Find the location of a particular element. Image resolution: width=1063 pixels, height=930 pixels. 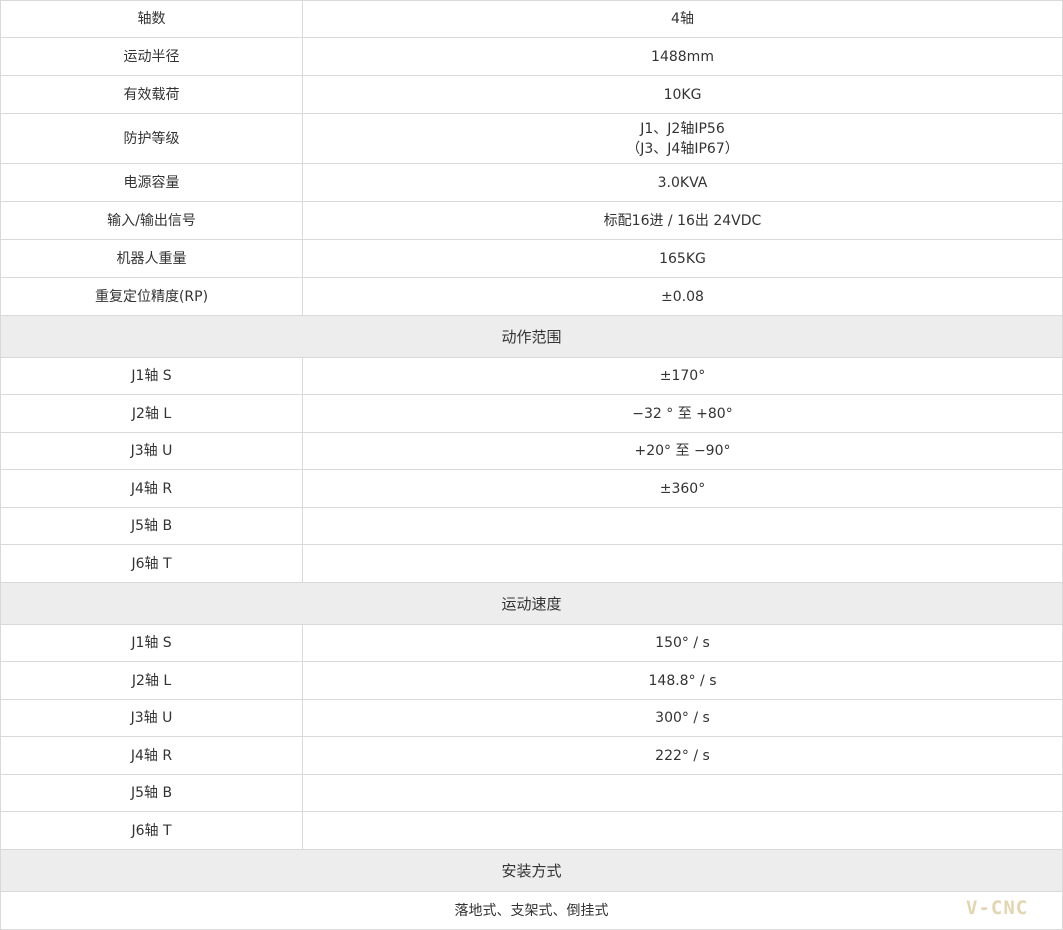

speed-row-j2: J2轴 L 148.8° / s is located at coordinates (531, 681).